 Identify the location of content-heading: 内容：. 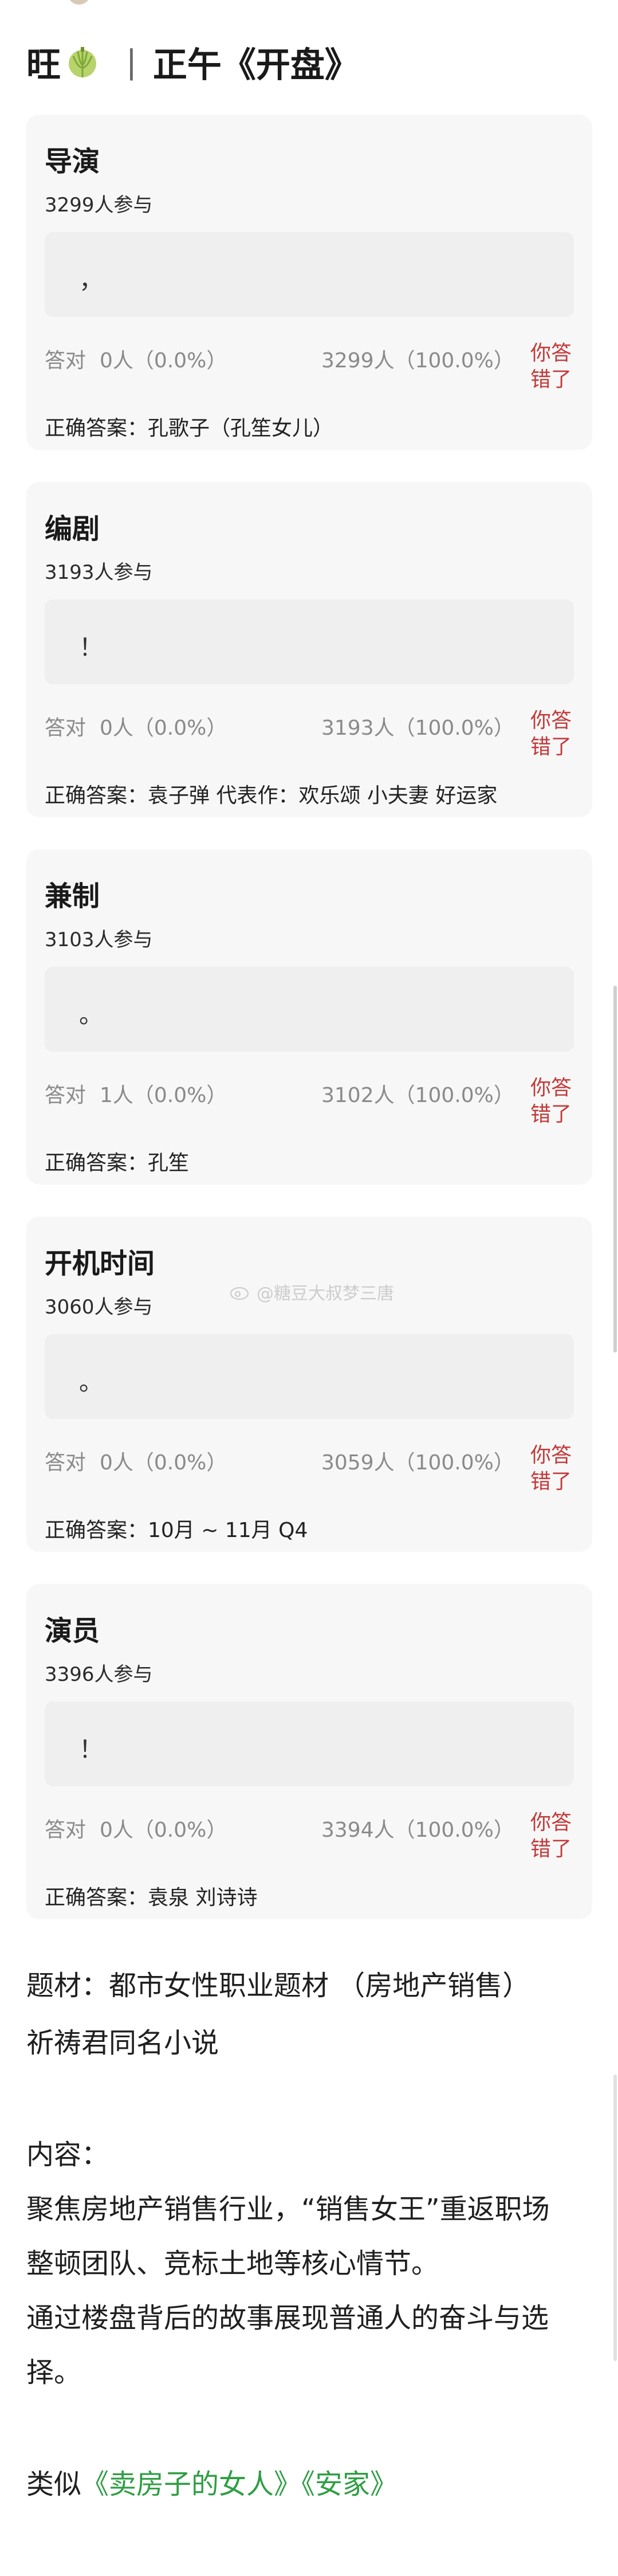
(67, 2155).